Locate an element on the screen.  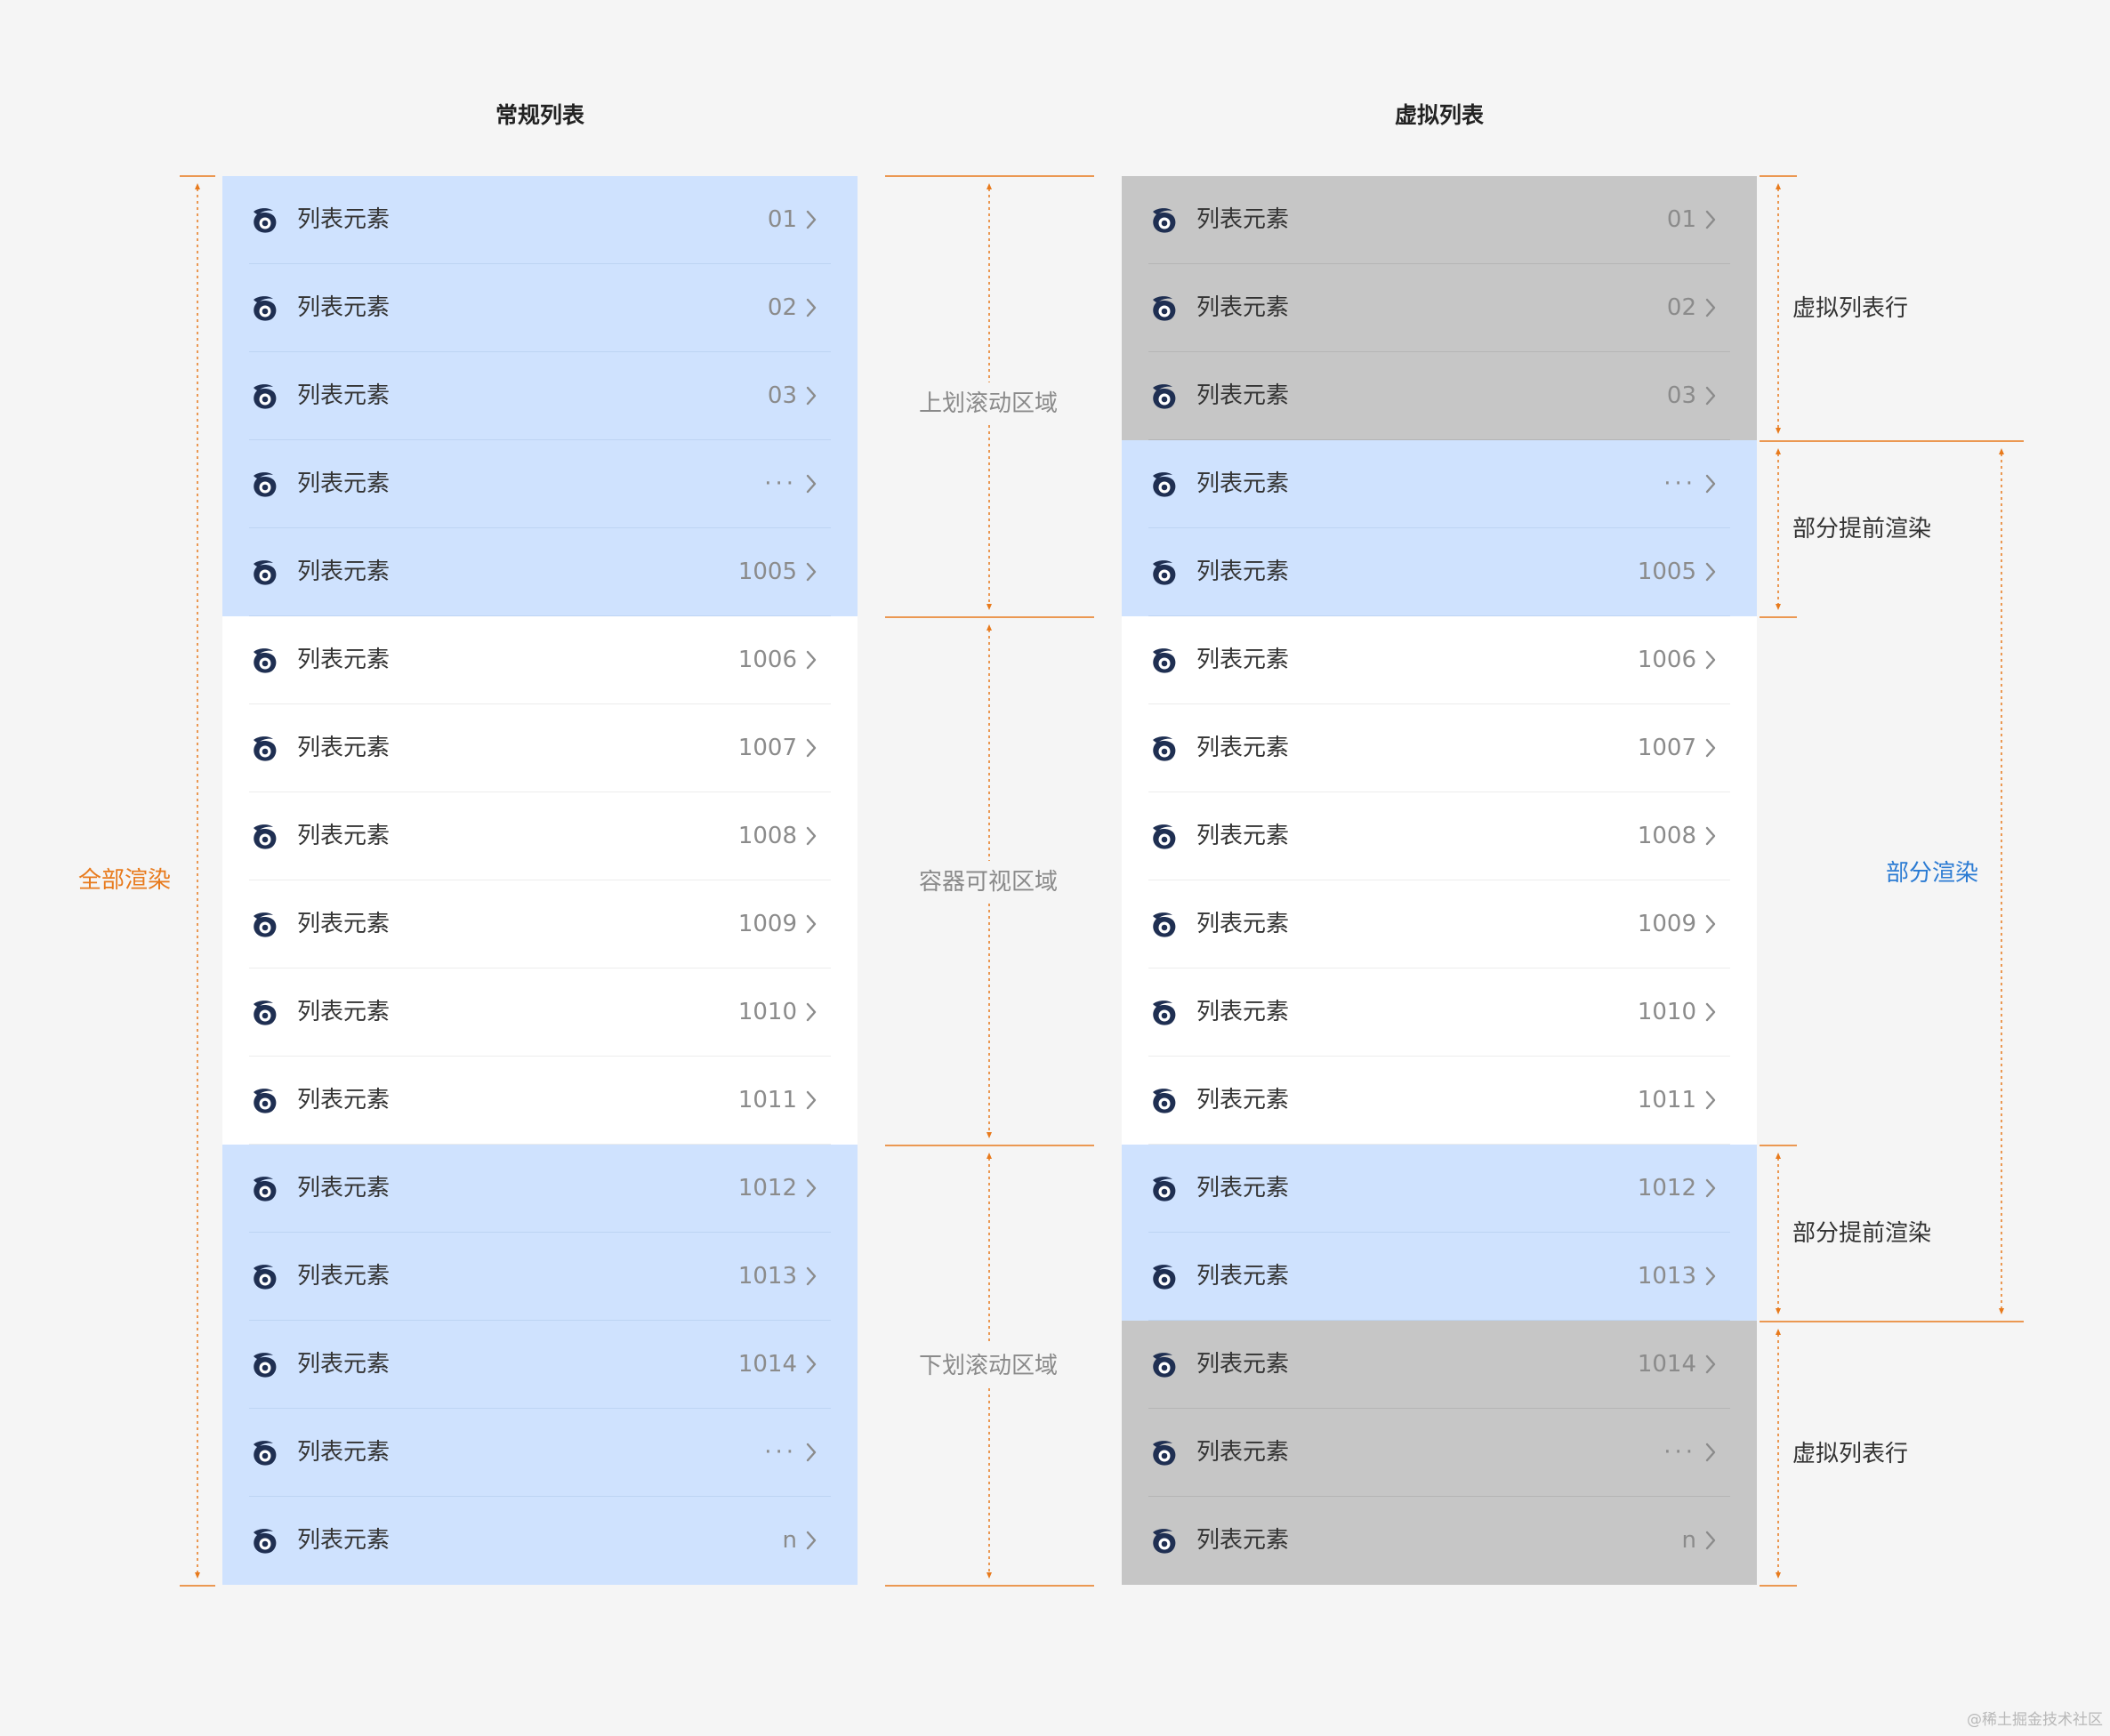
scroll-up-area-label: 上划滚动区域 is located at coordinates (989, 403).